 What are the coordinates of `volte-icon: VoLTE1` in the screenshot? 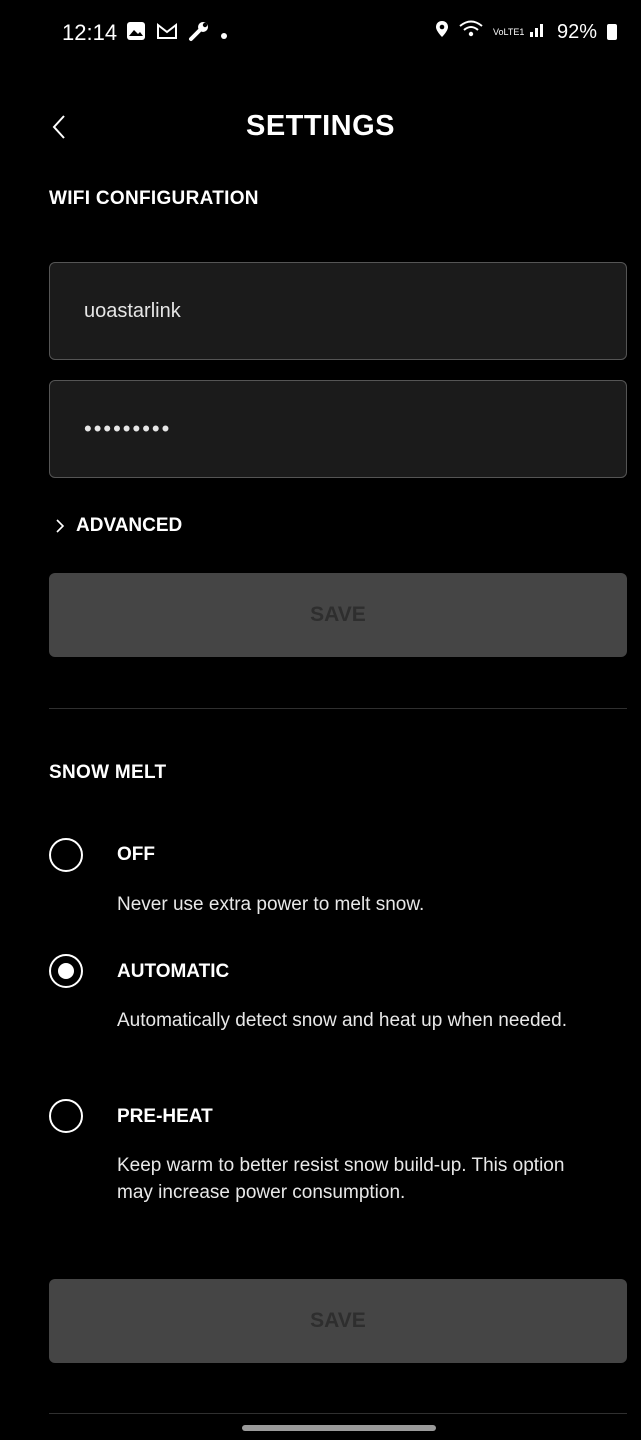 It's located at (508, 31).